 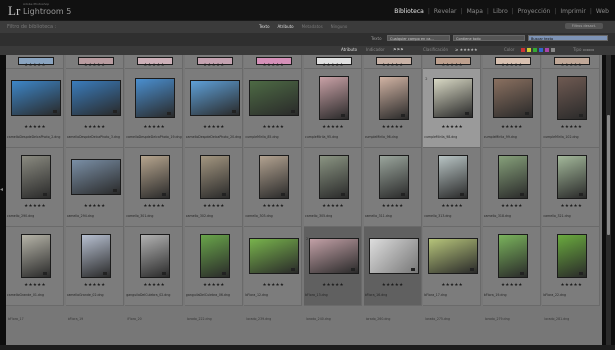 I want to click on search-mode-select: Contiene todo, so click(x=489, y=38).